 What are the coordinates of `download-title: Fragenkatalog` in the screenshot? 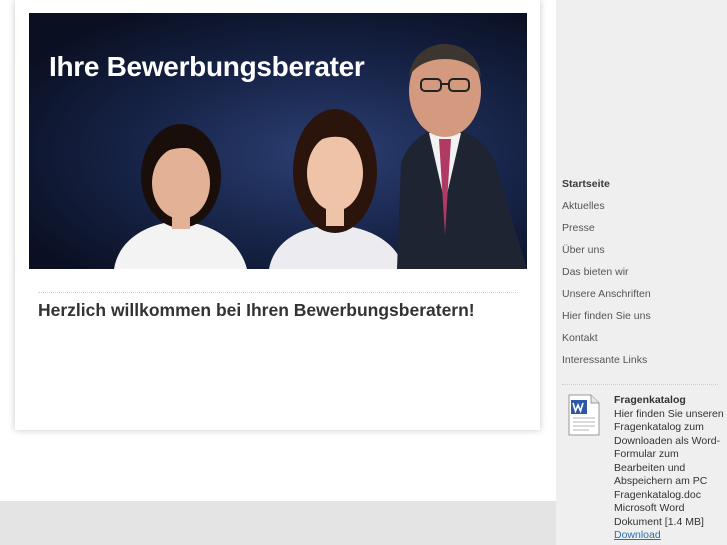 It's located at (650, 400).